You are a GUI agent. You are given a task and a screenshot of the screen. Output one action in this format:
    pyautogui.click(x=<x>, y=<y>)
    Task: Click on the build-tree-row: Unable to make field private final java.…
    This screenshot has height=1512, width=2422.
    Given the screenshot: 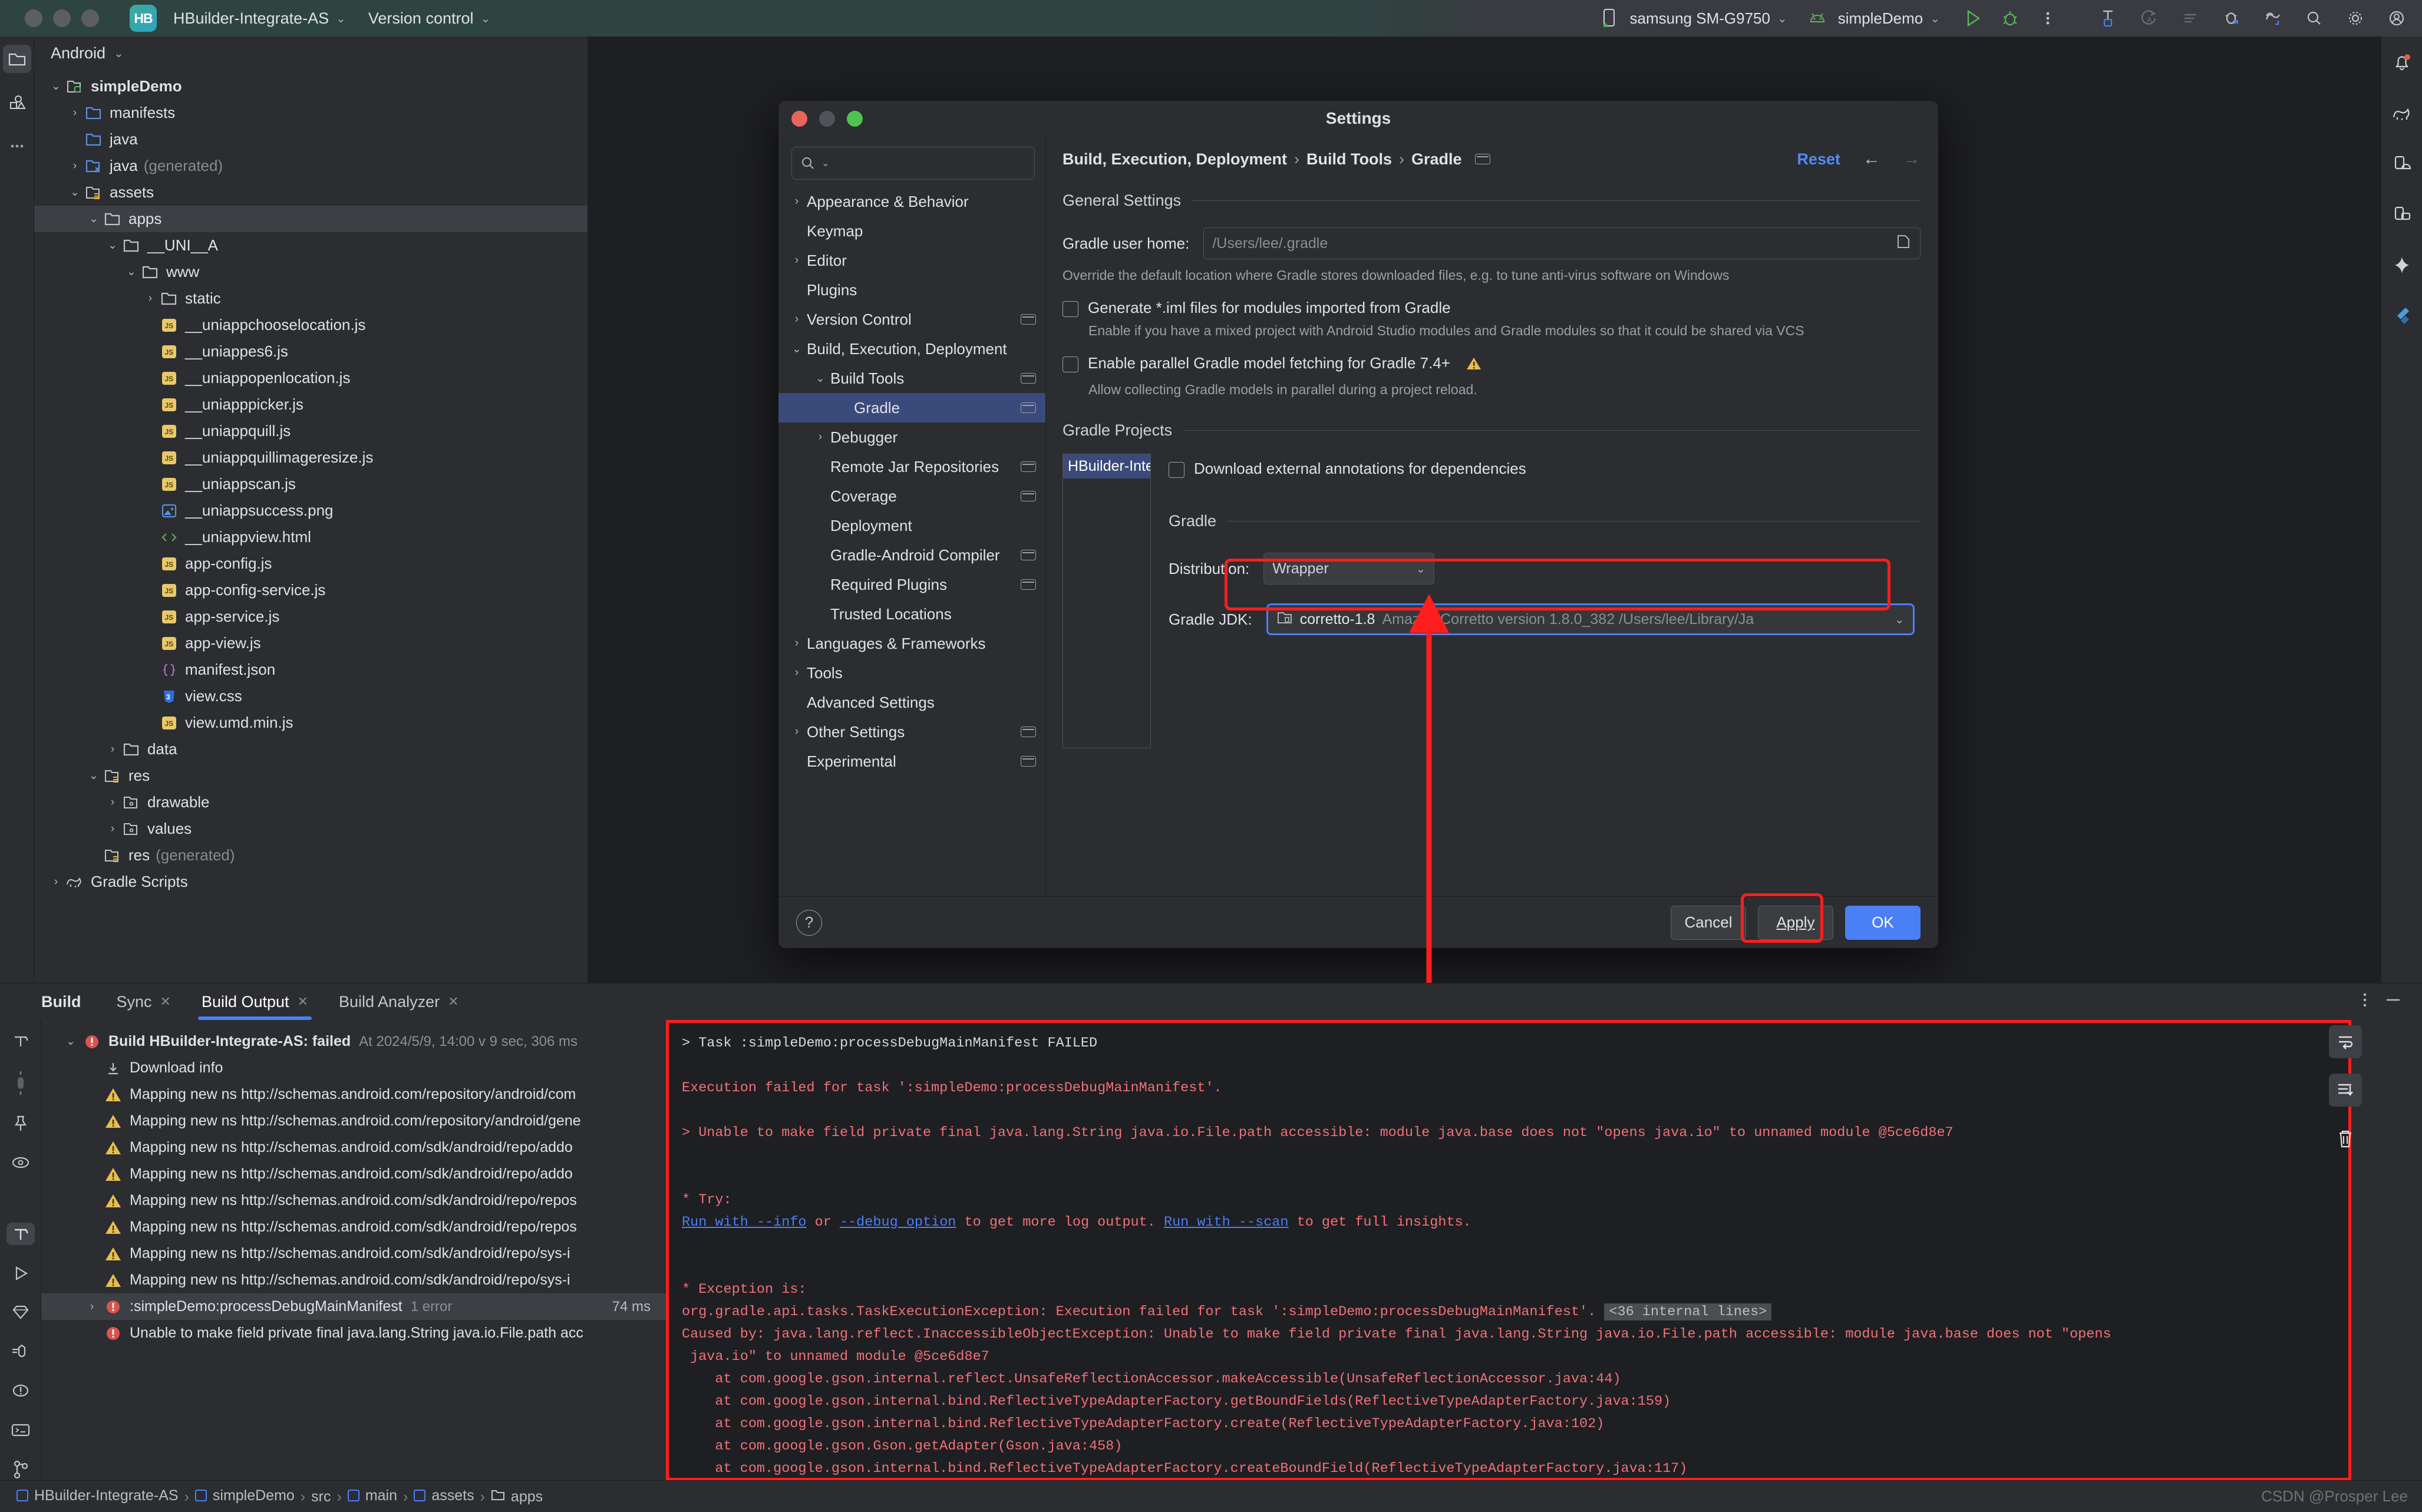 What is the action you would take?
    pyautogui.click(x=353, y=1333)
    